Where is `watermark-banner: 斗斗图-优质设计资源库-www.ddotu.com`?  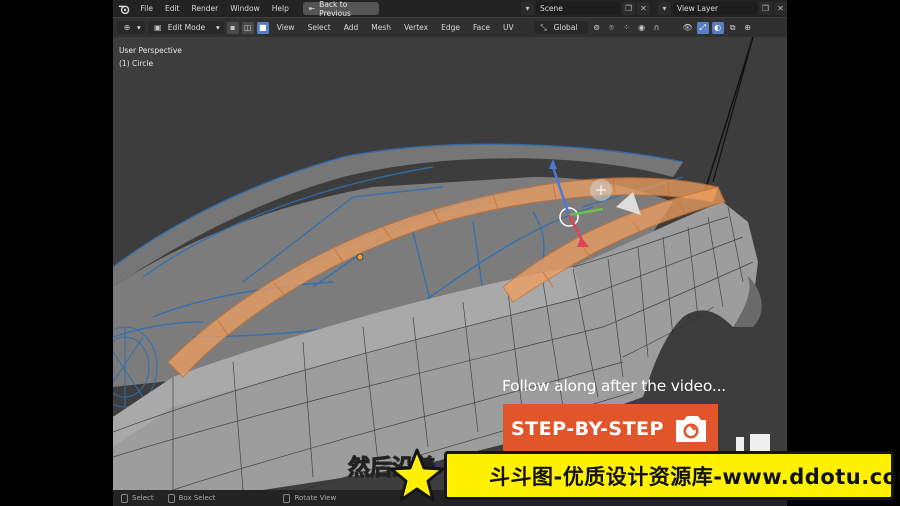
watermark-banner: 斗斗图-优质设计资源库-www.ddotu.com is located at coordinates (672, 475).